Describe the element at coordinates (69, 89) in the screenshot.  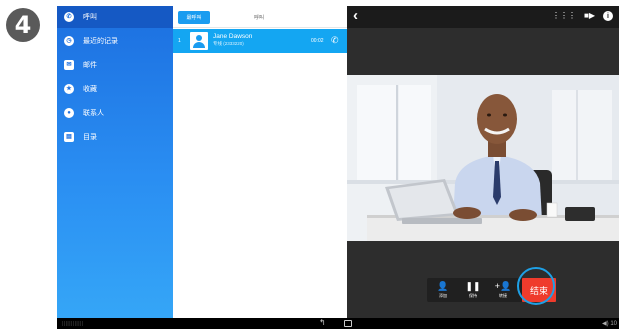
I see `star-icon: ★` at that location.